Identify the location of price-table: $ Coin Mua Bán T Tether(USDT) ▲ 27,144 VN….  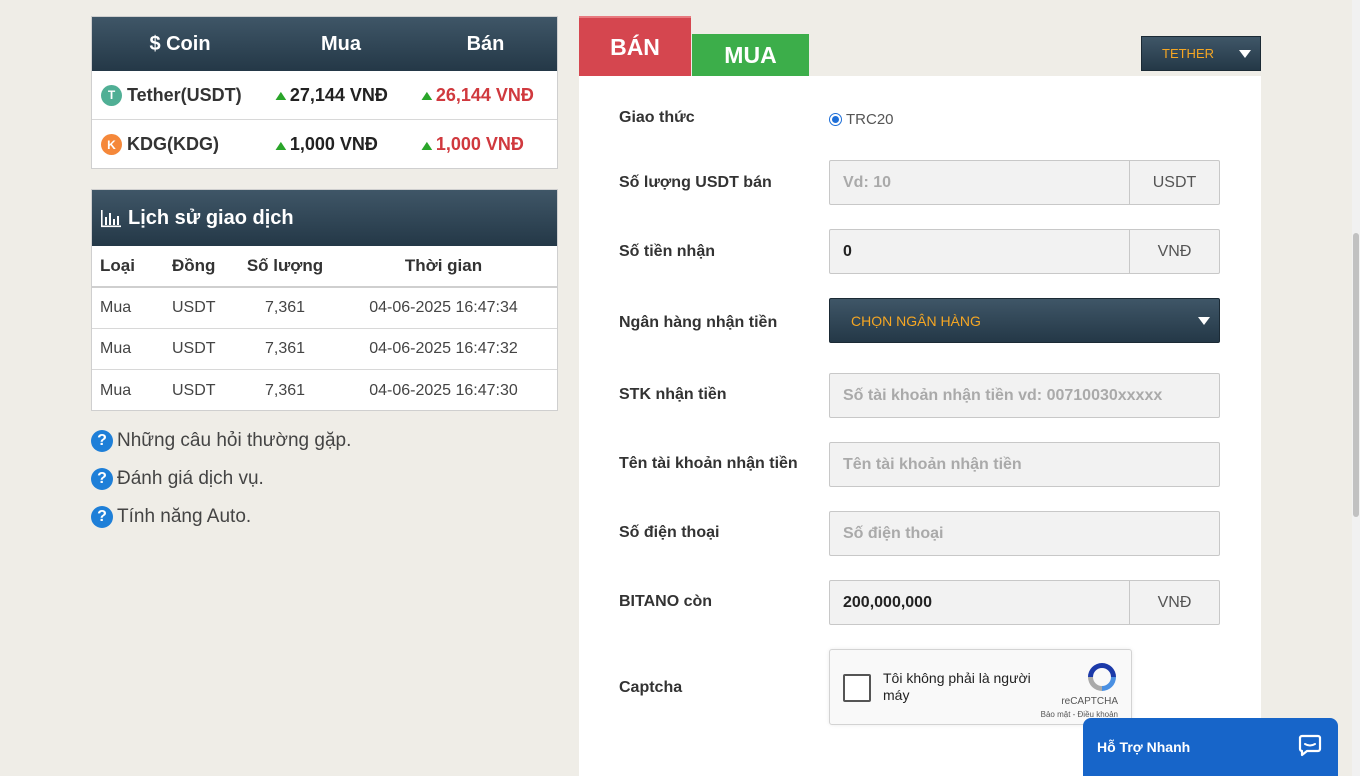
(324, 92).